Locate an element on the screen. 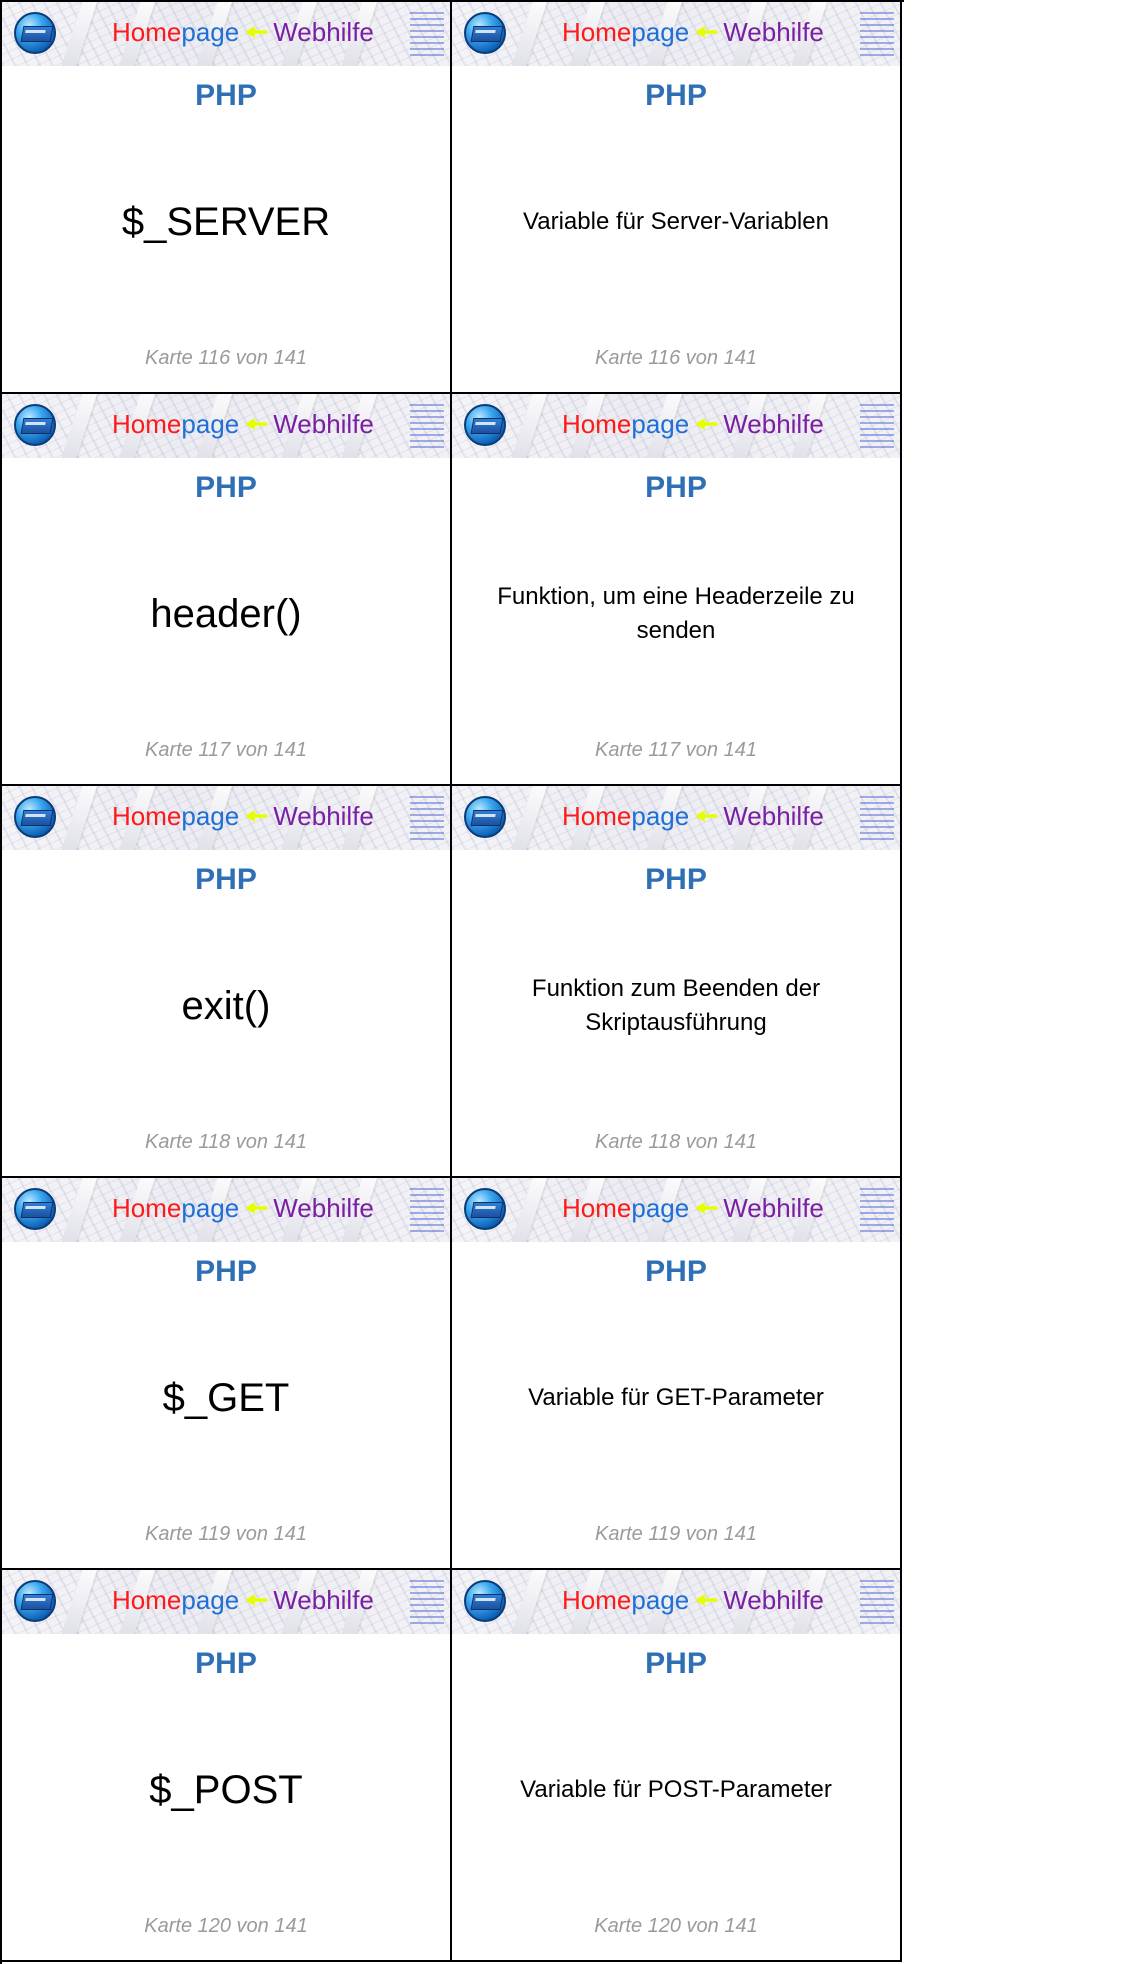 This screenshot has height=1964, width=1123. card-term: $_GET is located at coordinates (226, 1398).